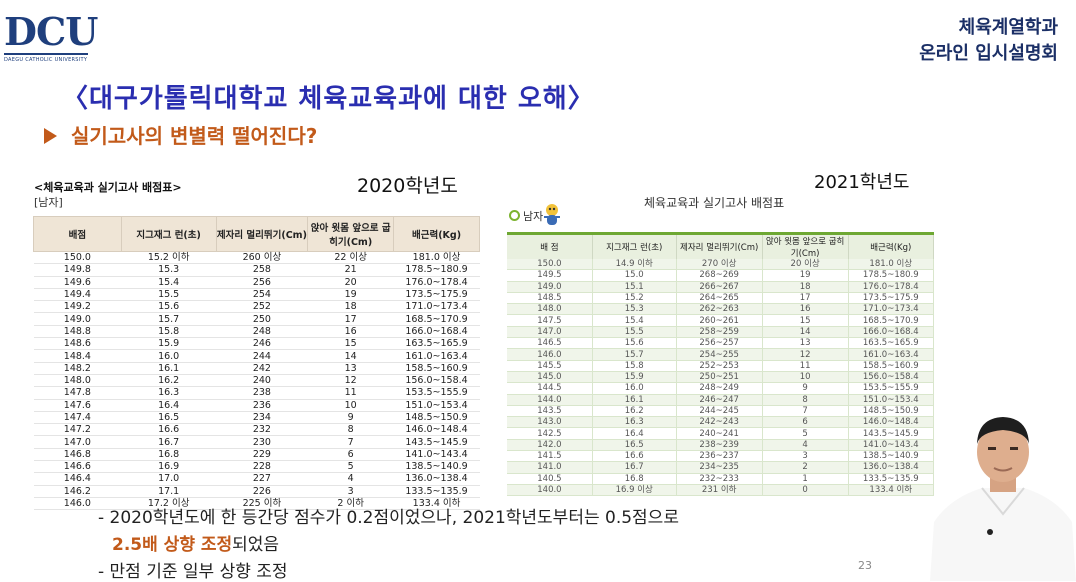 Image resolution: width=1076 pixels, height=582 pixels. I want to click on table-cell: 5, so click(805, 433).